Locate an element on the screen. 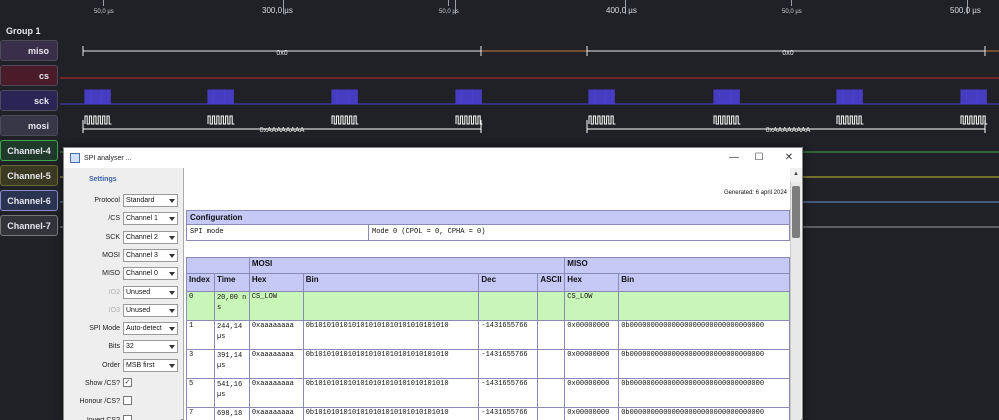  setting-select: Channel 0 is located at coordinates (150, 274).